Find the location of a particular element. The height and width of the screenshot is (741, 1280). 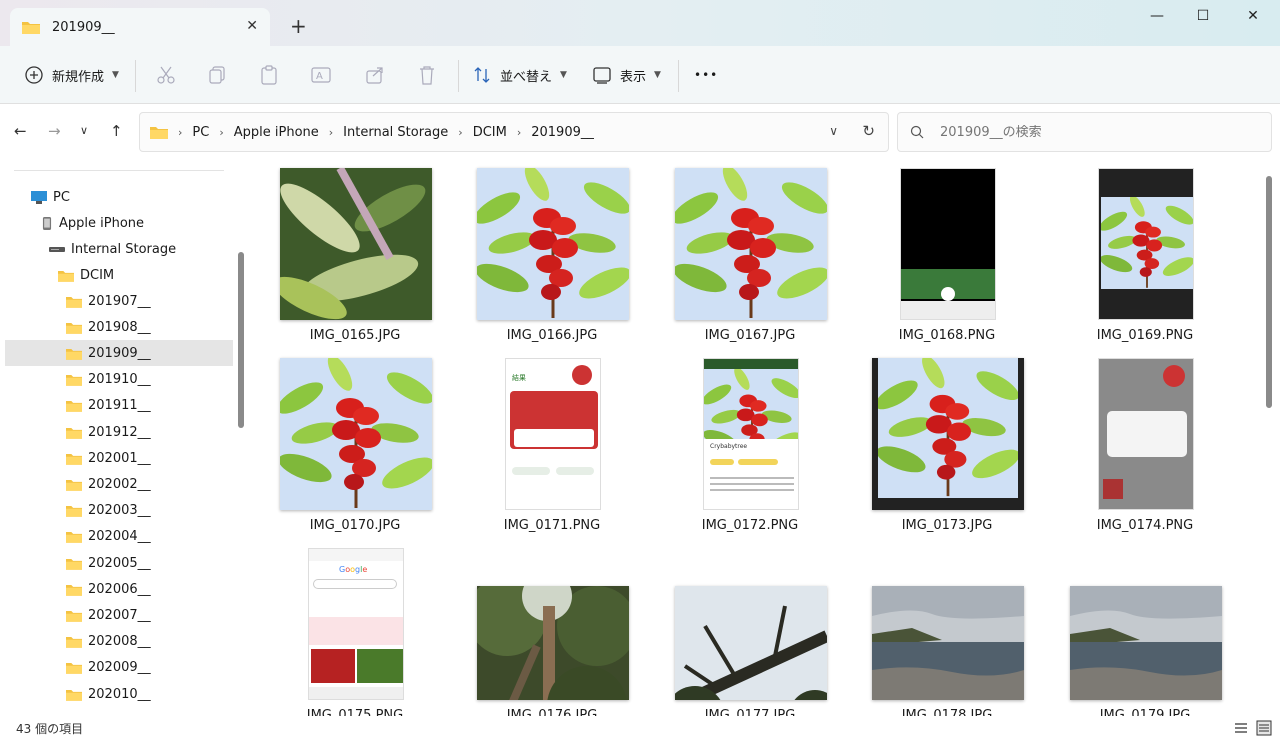

sidebar-item-folder: 202008__ is located at coordinates (119, 642).